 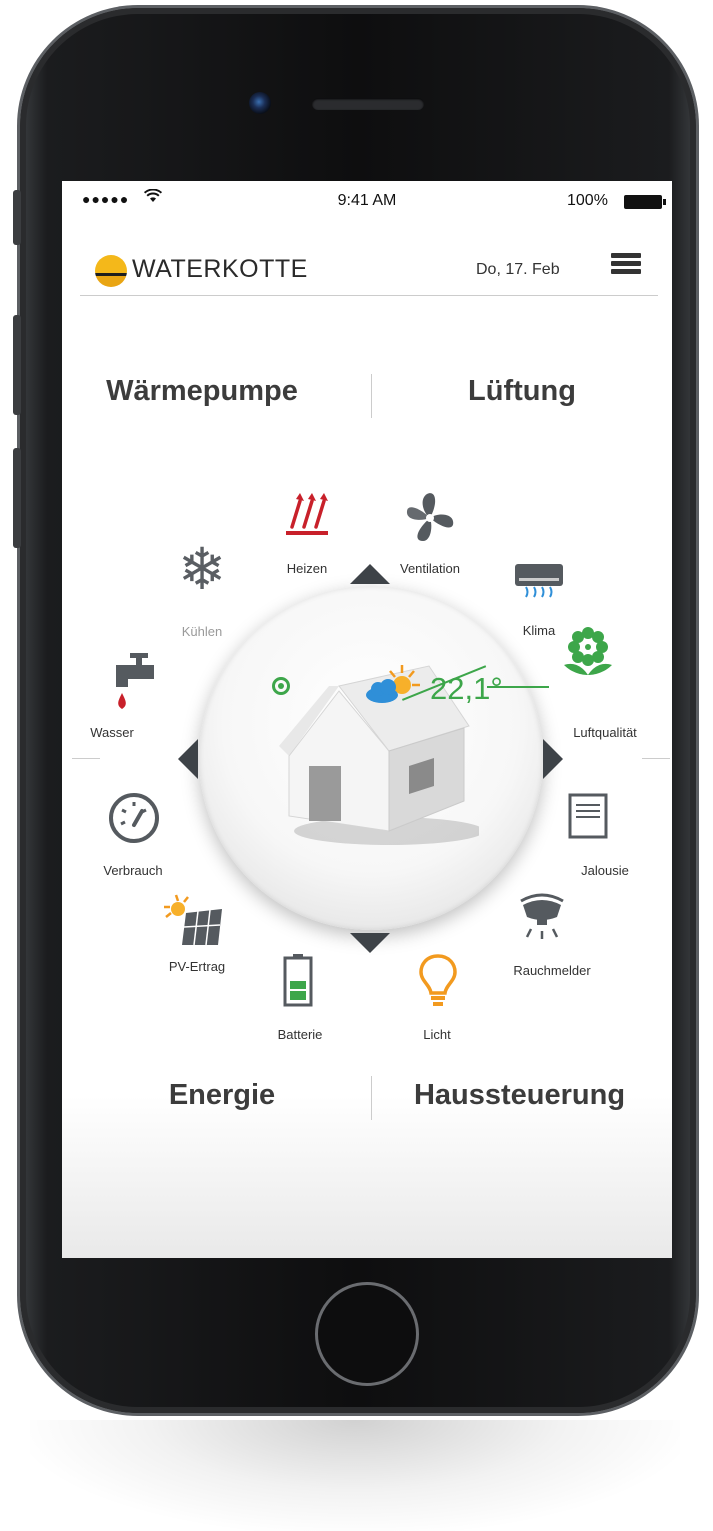 I want to click on battery-icon, so click(x=645, y=202).